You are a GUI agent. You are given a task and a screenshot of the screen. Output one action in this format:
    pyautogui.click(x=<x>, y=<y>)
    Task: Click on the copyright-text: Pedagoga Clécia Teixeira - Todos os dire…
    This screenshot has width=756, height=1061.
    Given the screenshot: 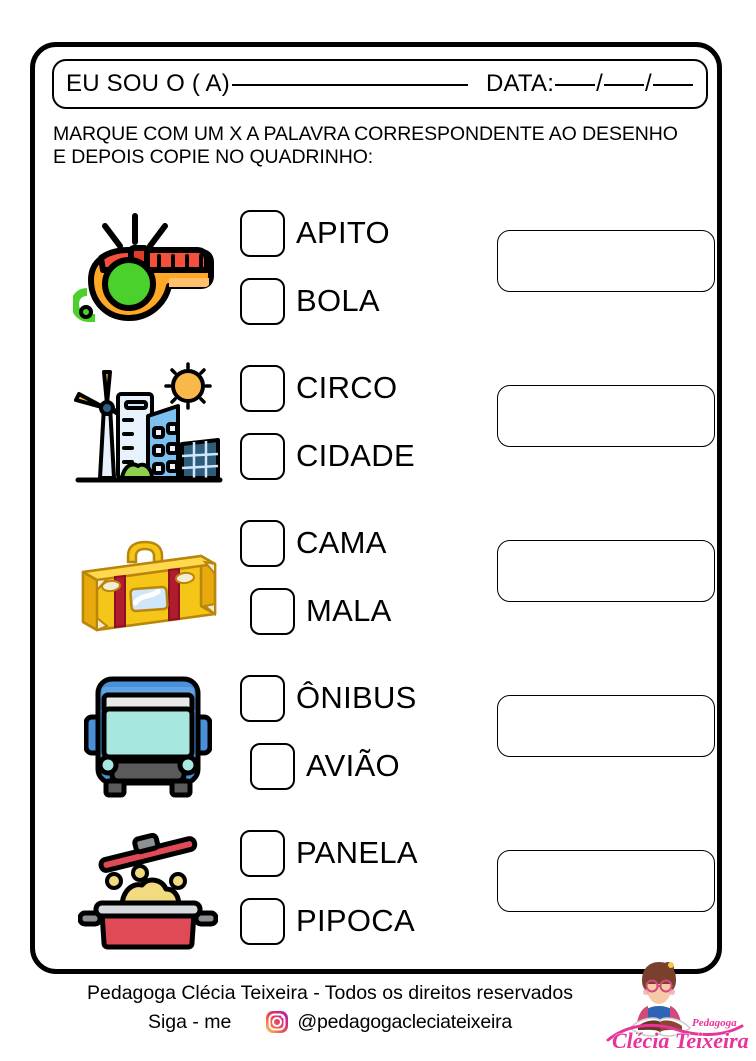 What is the action you would take?
    pyautogui.click(x=330, y=993)
    